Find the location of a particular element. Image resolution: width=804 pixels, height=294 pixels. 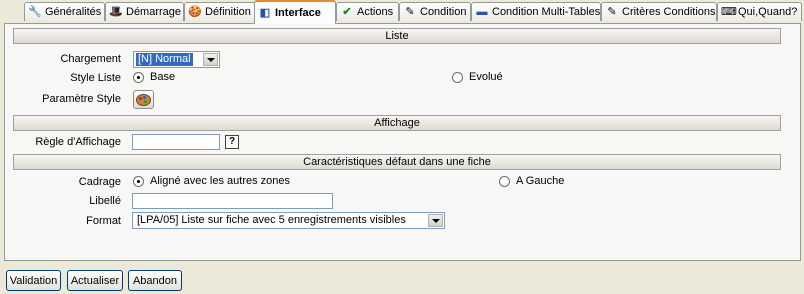

tab-definition: 🍪 Définition is located at coordinates (220, 11).